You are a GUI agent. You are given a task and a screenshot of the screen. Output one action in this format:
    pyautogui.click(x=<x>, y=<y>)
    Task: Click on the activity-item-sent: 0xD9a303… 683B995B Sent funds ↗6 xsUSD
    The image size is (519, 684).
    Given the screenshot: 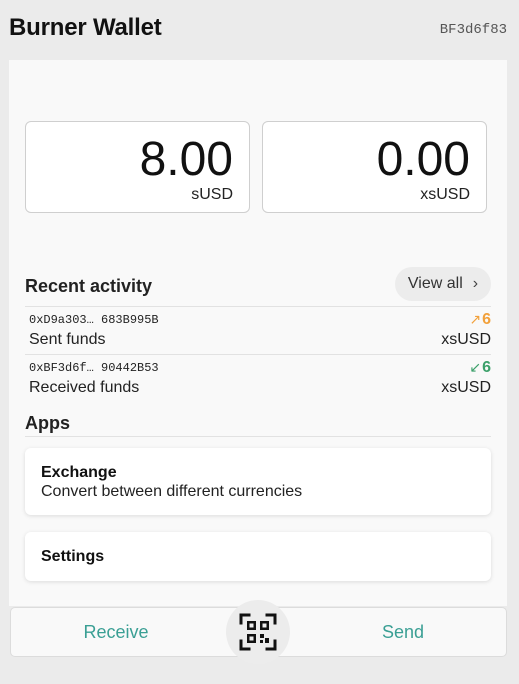 What is the action you would take?
    pyautogui.click(x=258, y=330)
    